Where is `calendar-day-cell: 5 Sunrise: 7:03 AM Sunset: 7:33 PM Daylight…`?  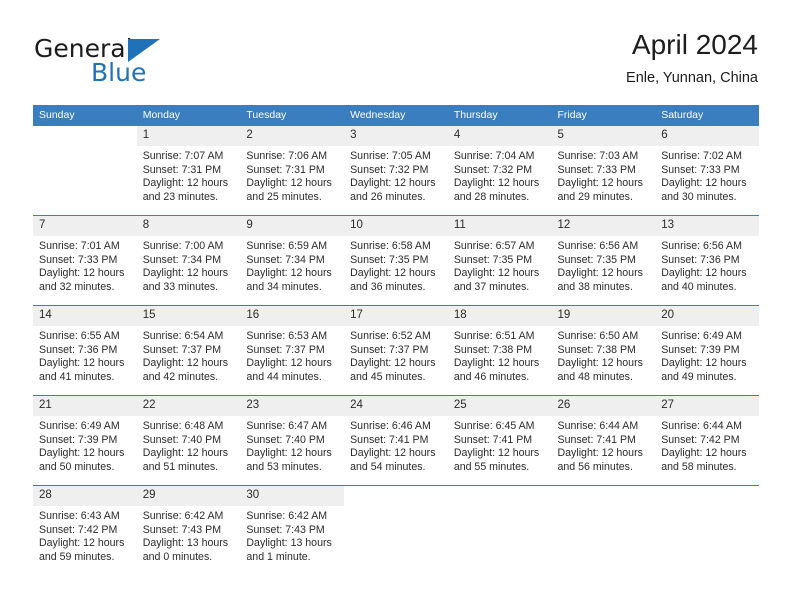 calendar-day-cell: 5 Sunrise: 7:03 AM Sunset: 7:33 PM Daylight… is located at coordinates (603, 171).